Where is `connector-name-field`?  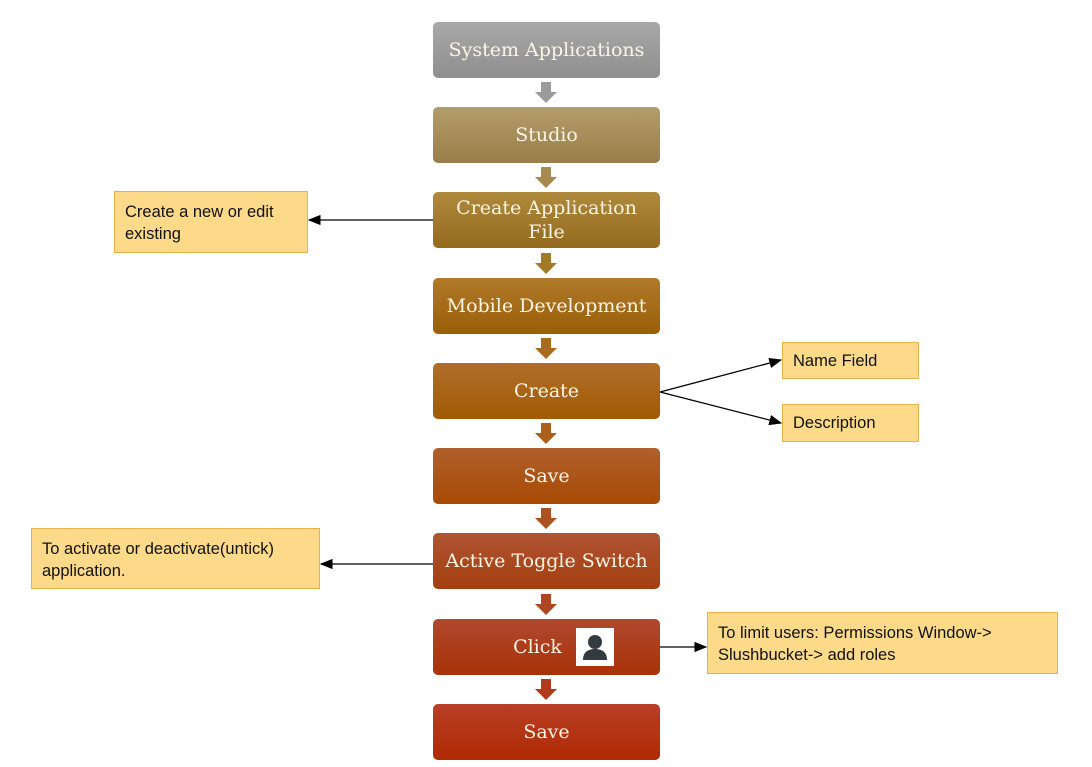
connector-name-field is located at coordinates (721, 375).